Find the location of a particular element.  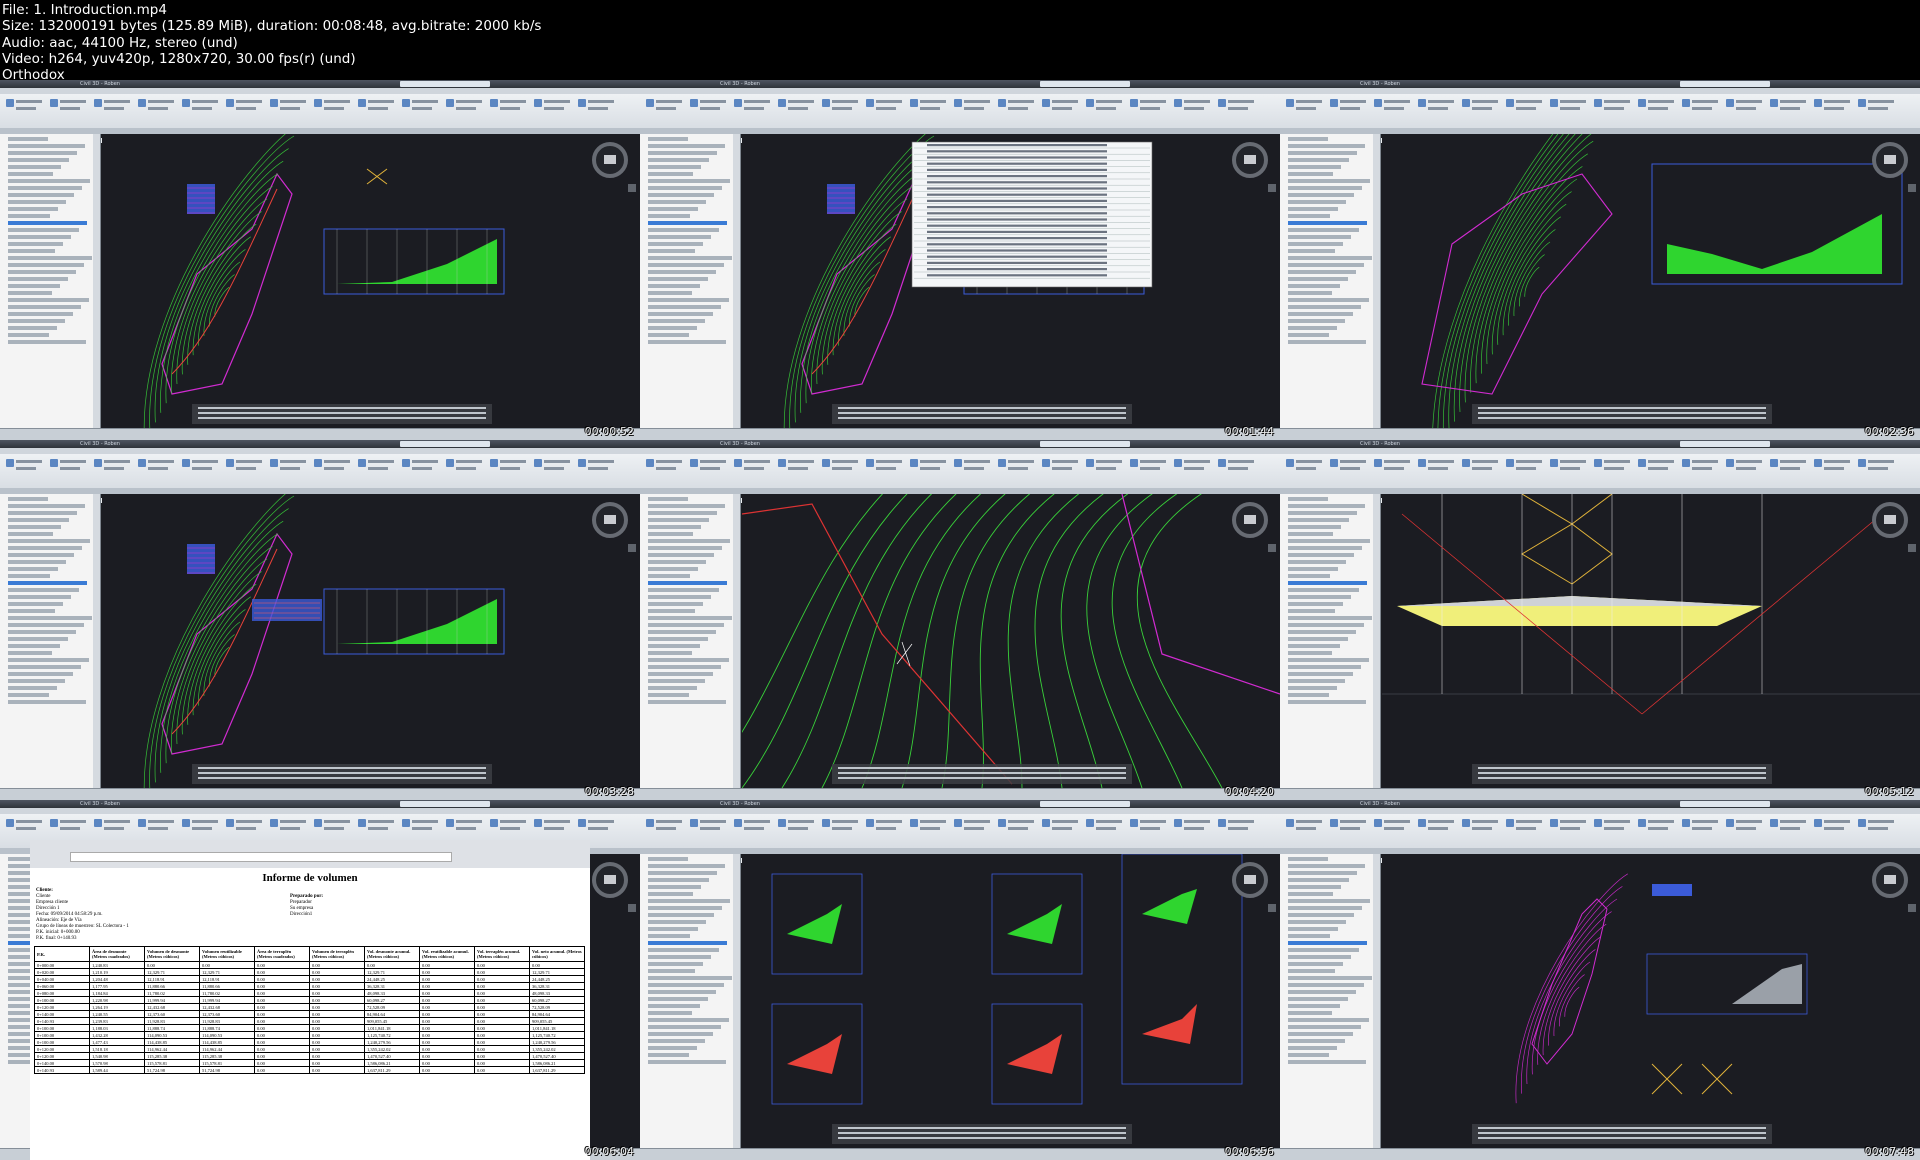

viewcube-compass-icon is located at coordinates (610, 880).